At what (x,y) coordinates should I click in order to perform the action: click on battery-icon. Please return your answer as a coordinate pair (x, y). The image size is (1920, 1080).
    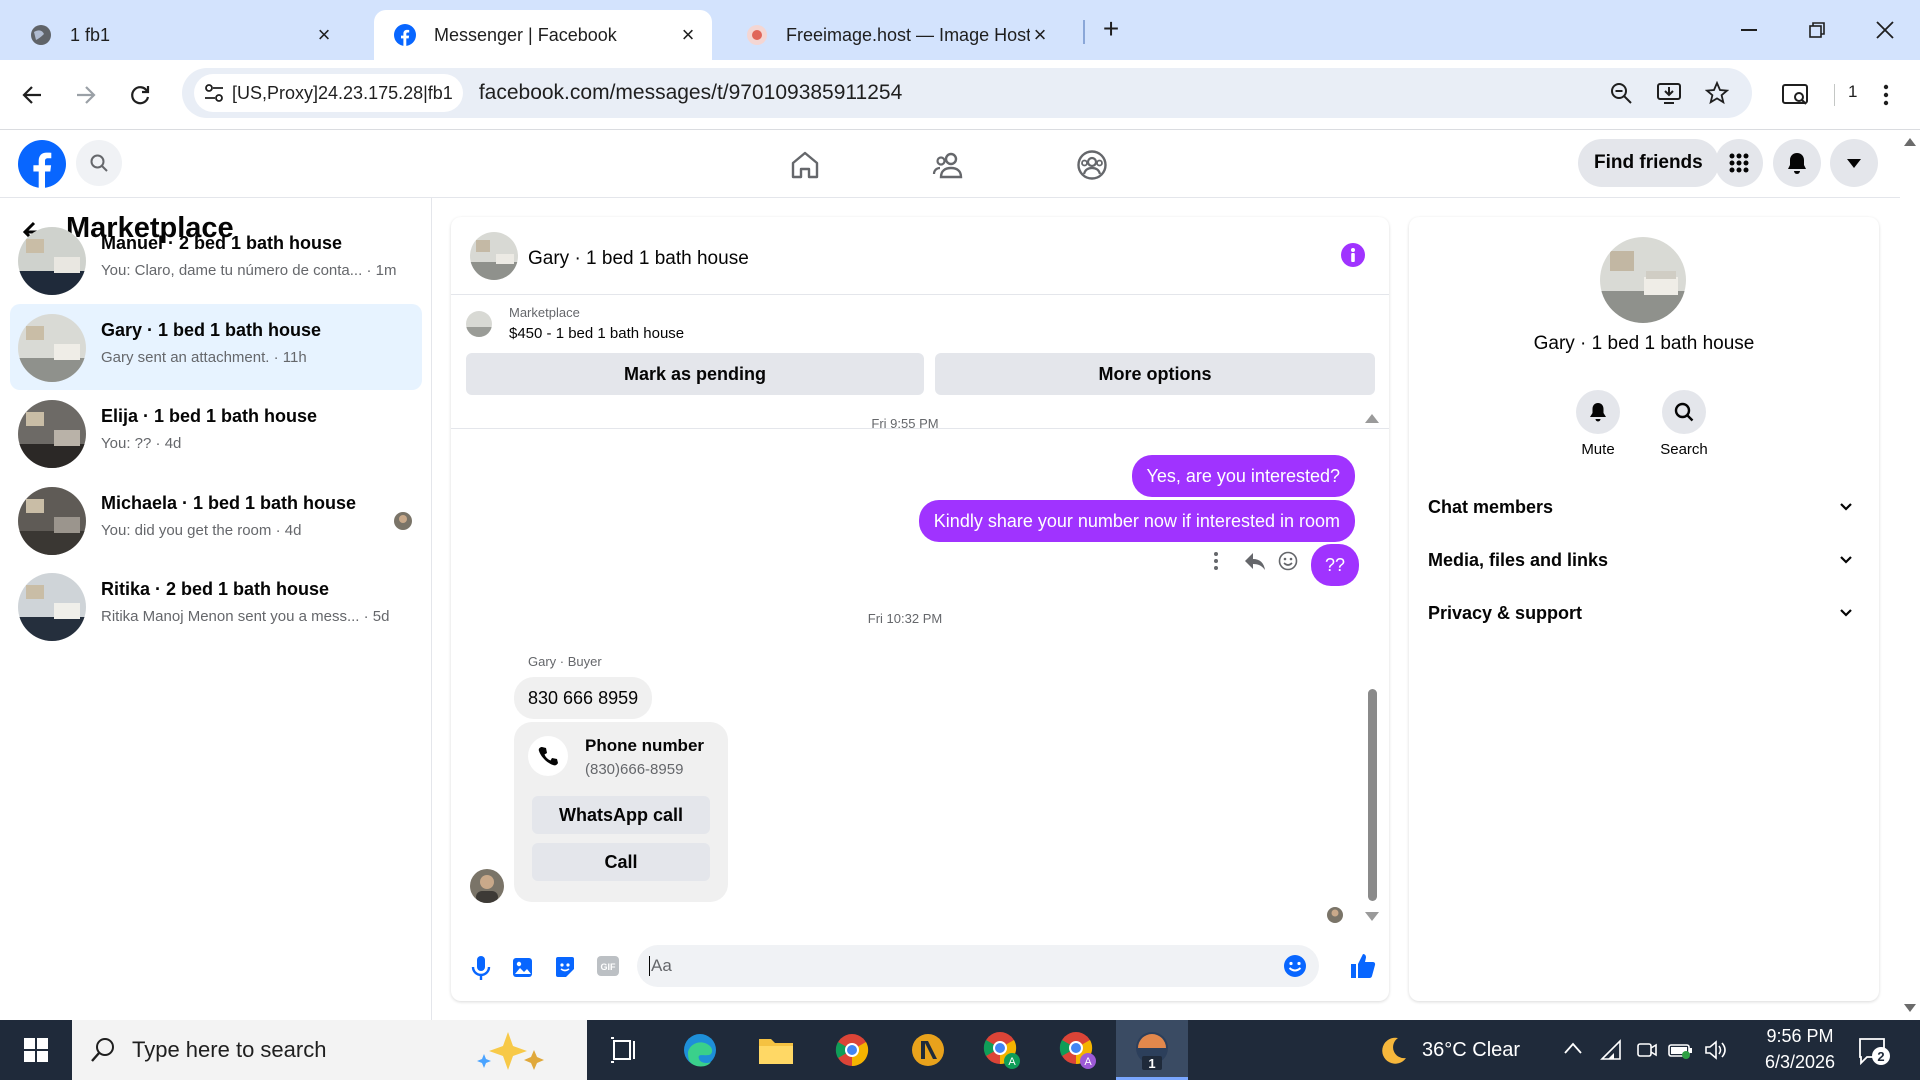
    Looking at the image, I should click on (1681, 1050).